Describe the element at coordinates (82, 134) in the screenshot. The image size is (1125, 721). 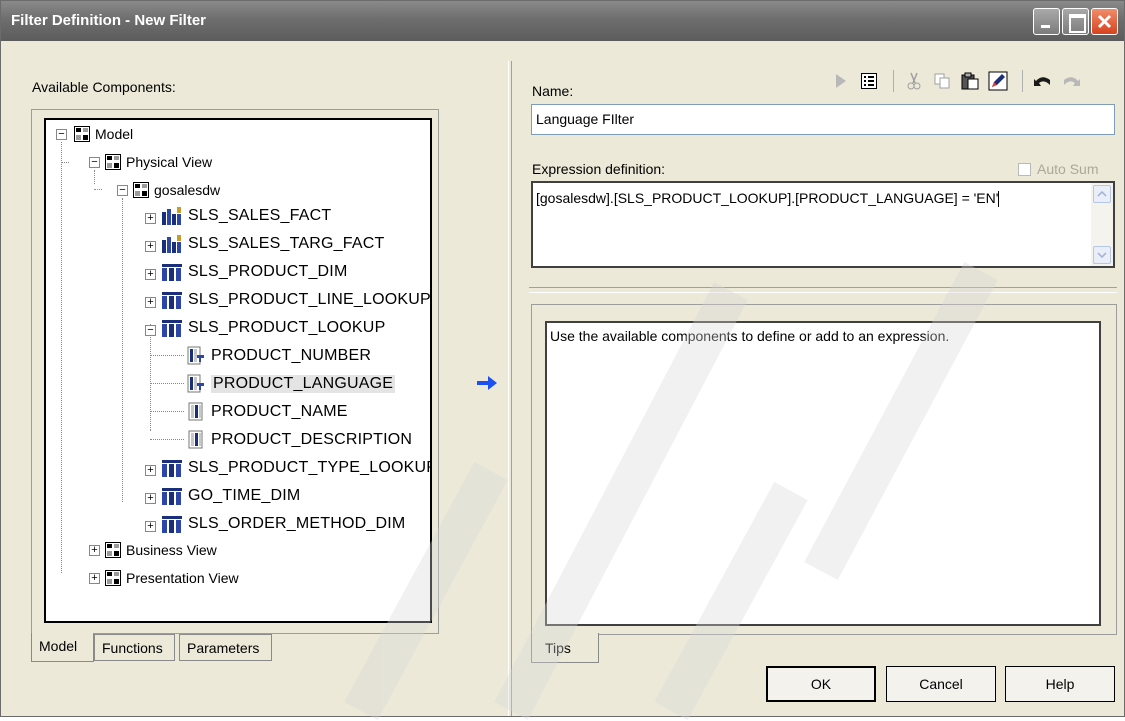
I see `model-folder-icon` at that location.